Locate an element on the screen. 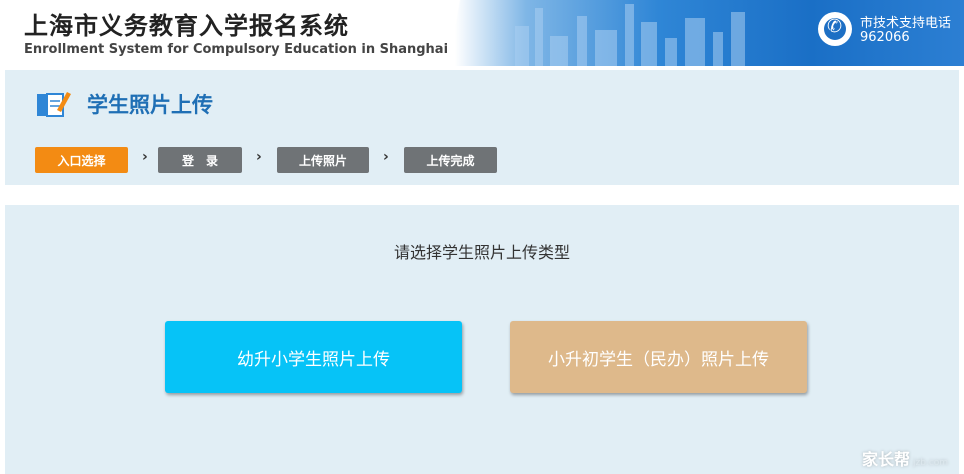 The height and width of the screenshot is (474, 964). step-label: 上传完成 is located at coordinates (450, 160).